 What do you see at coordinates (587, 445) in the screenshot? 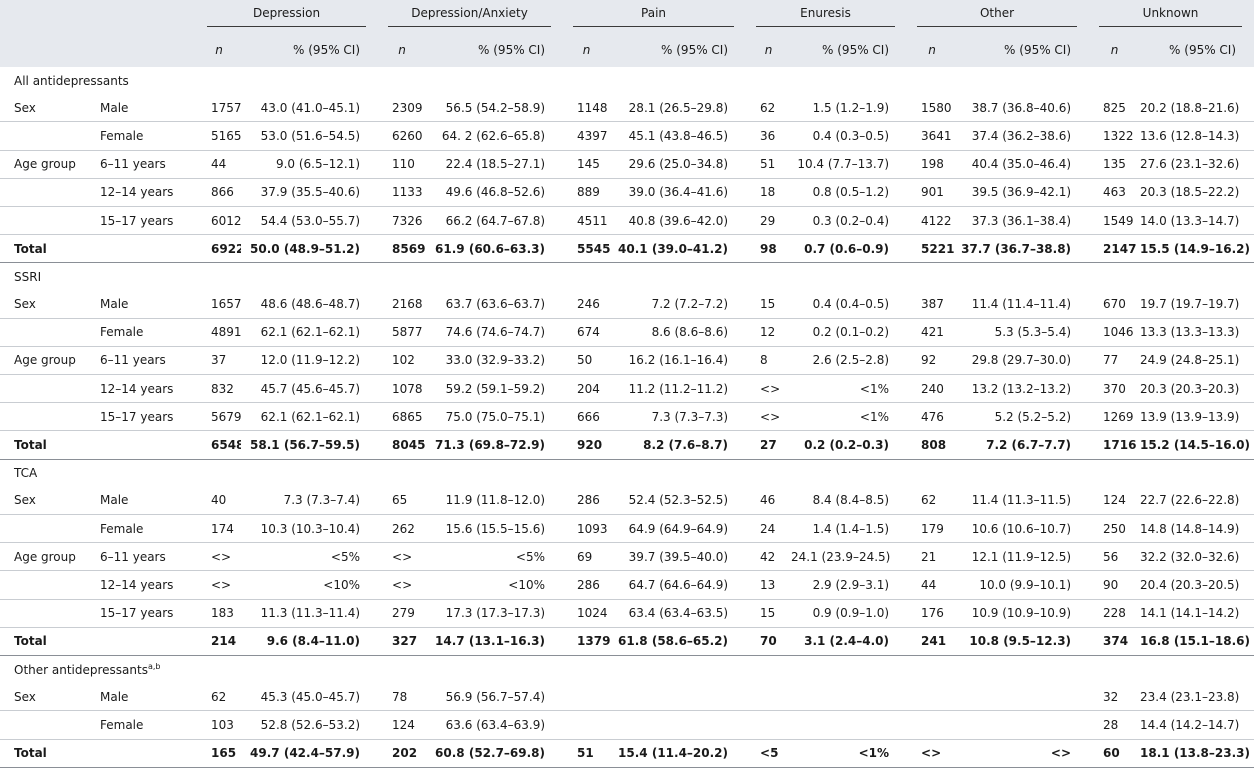
I see `total-count-cell: 920` at bounding box center [587, 445].